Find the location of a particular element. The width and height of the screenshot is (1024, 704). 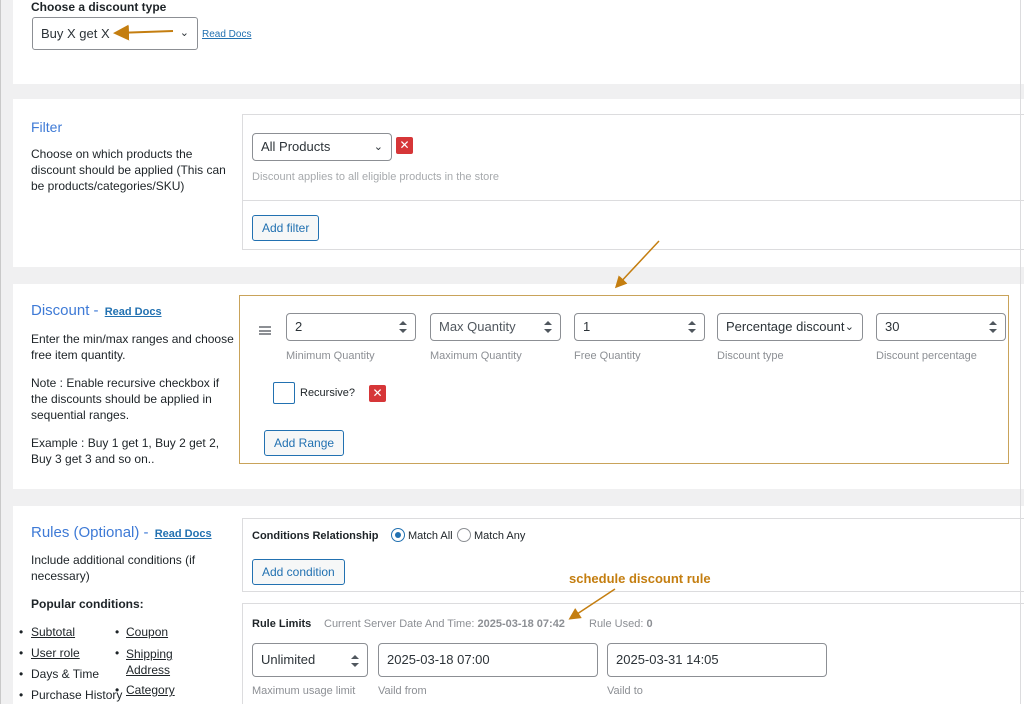

valid-from-label: Vaild from is located at coordinates (402, 691).